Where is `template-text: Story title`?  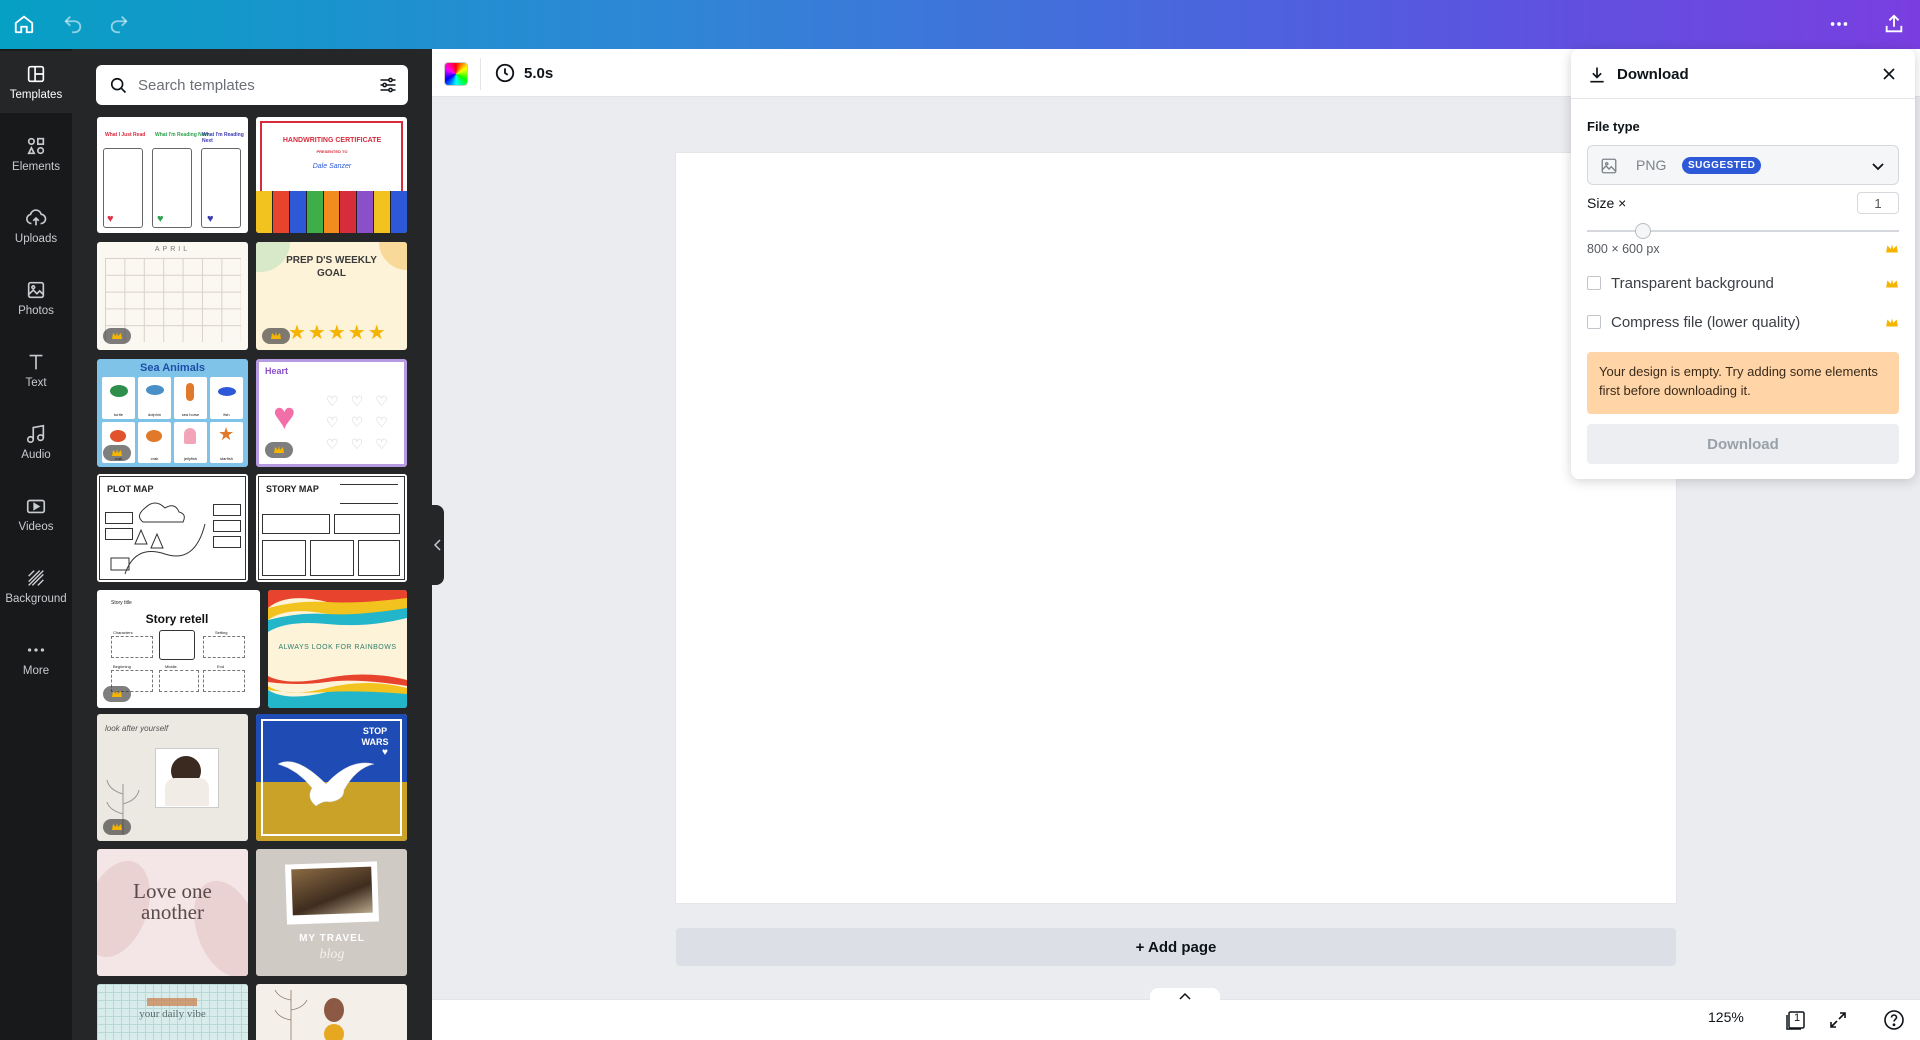
template-text: Story title is located at coordinates (121, 603).